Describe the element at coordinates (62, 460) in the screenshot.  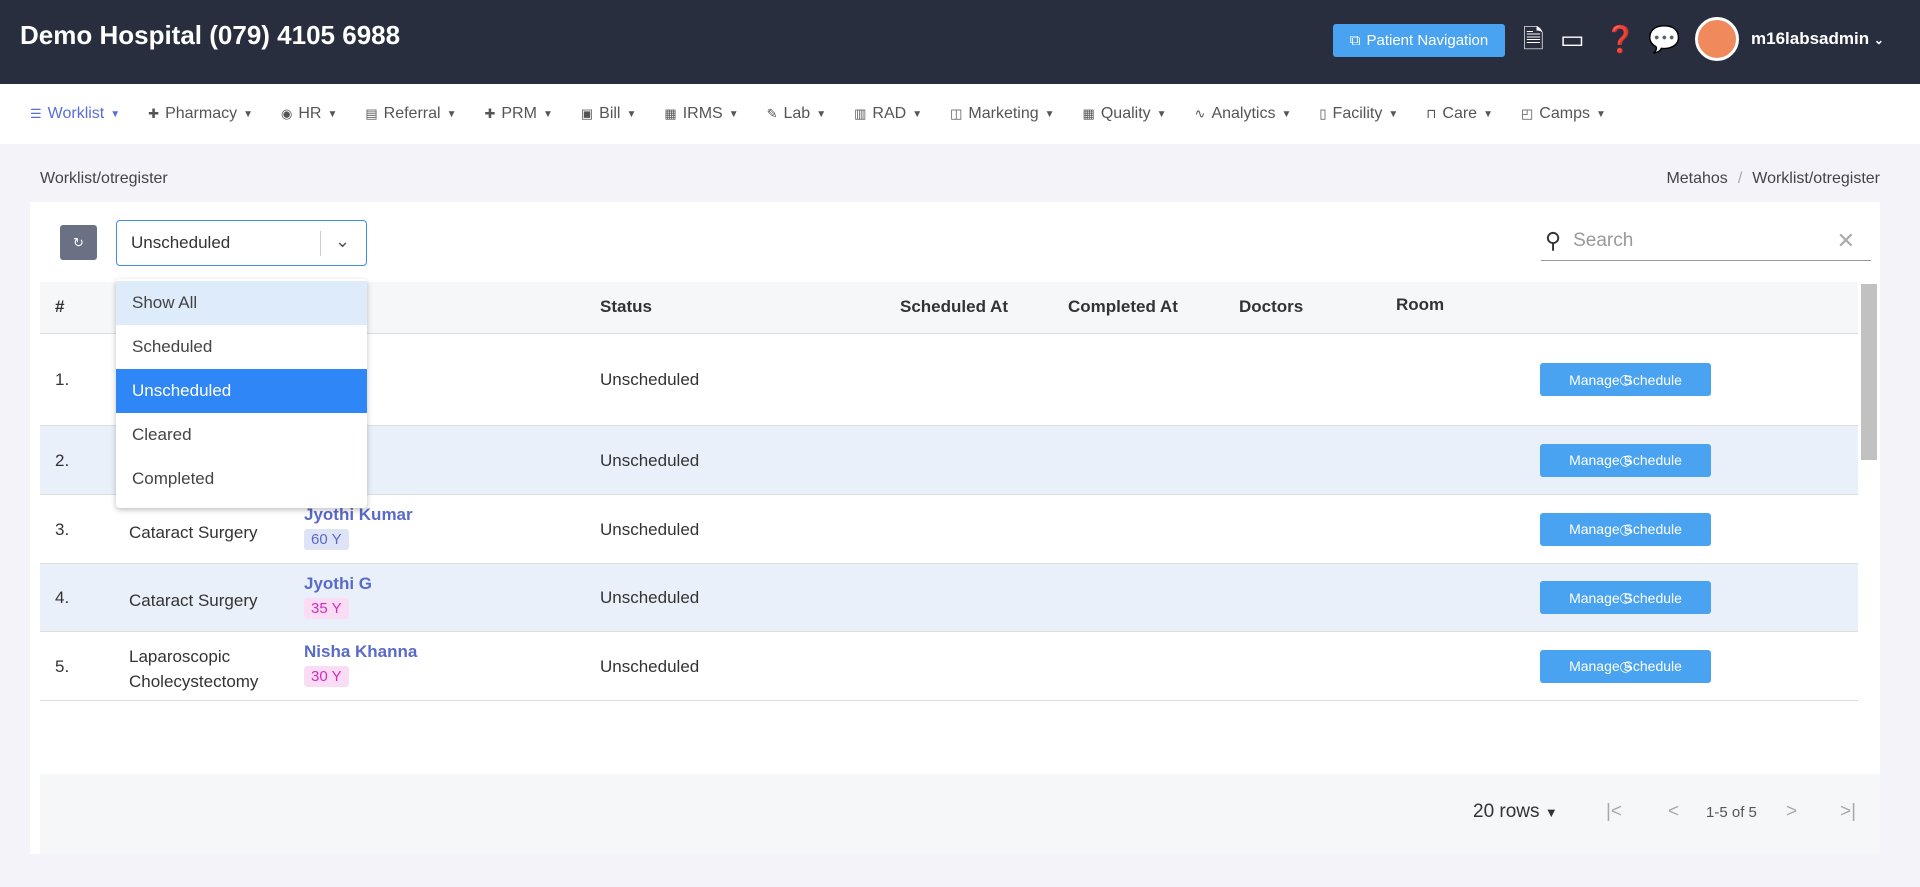
I see `row-number: 2.` at that location.